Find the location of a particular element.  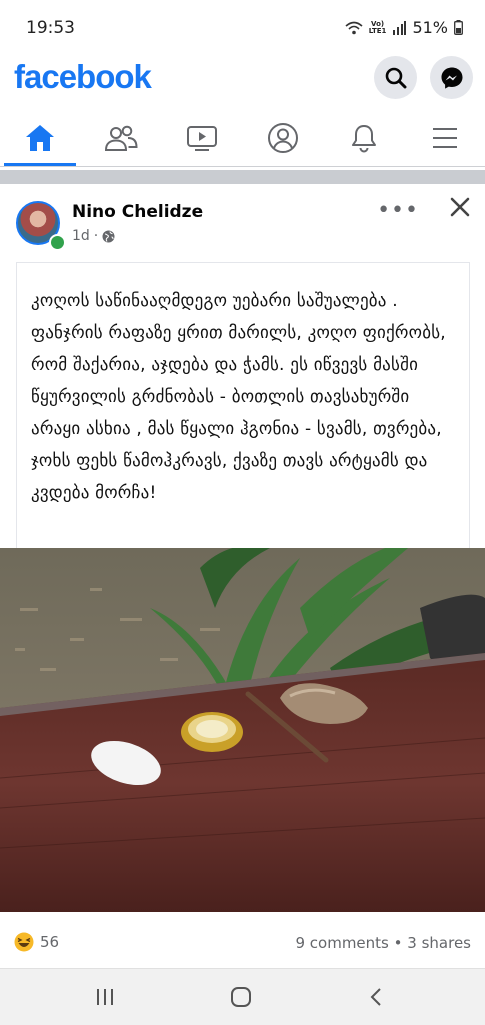

friends-icon is located at coordinates (121, 138).